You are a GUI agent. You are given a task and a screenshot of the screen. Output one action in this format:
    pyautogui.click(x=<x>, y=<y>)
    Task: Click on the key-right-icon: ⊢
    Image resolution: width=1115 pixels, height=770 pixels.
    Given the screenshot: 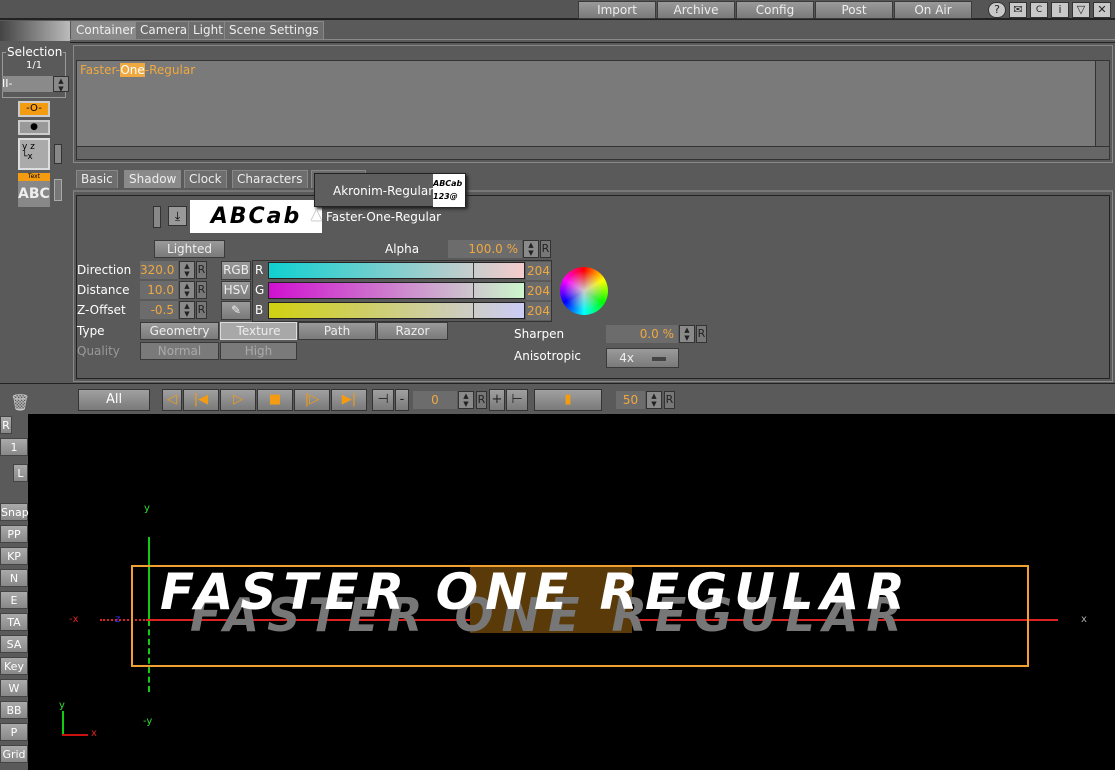 What is the action you would take?
    pyautogui.click(x=517, y=400)
    